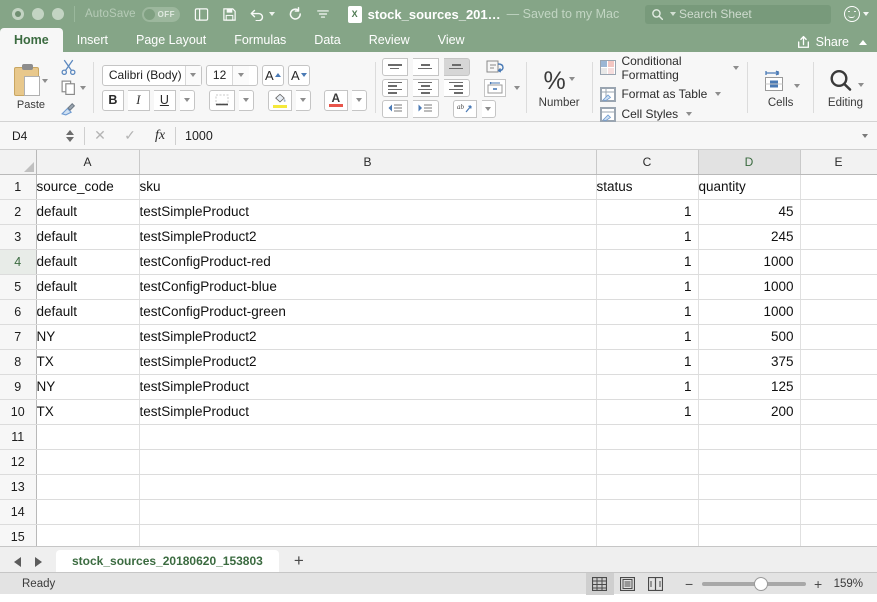  Describe the element at coordinates (838, 387) in the screenshot. I see `cell-e9` at that location.